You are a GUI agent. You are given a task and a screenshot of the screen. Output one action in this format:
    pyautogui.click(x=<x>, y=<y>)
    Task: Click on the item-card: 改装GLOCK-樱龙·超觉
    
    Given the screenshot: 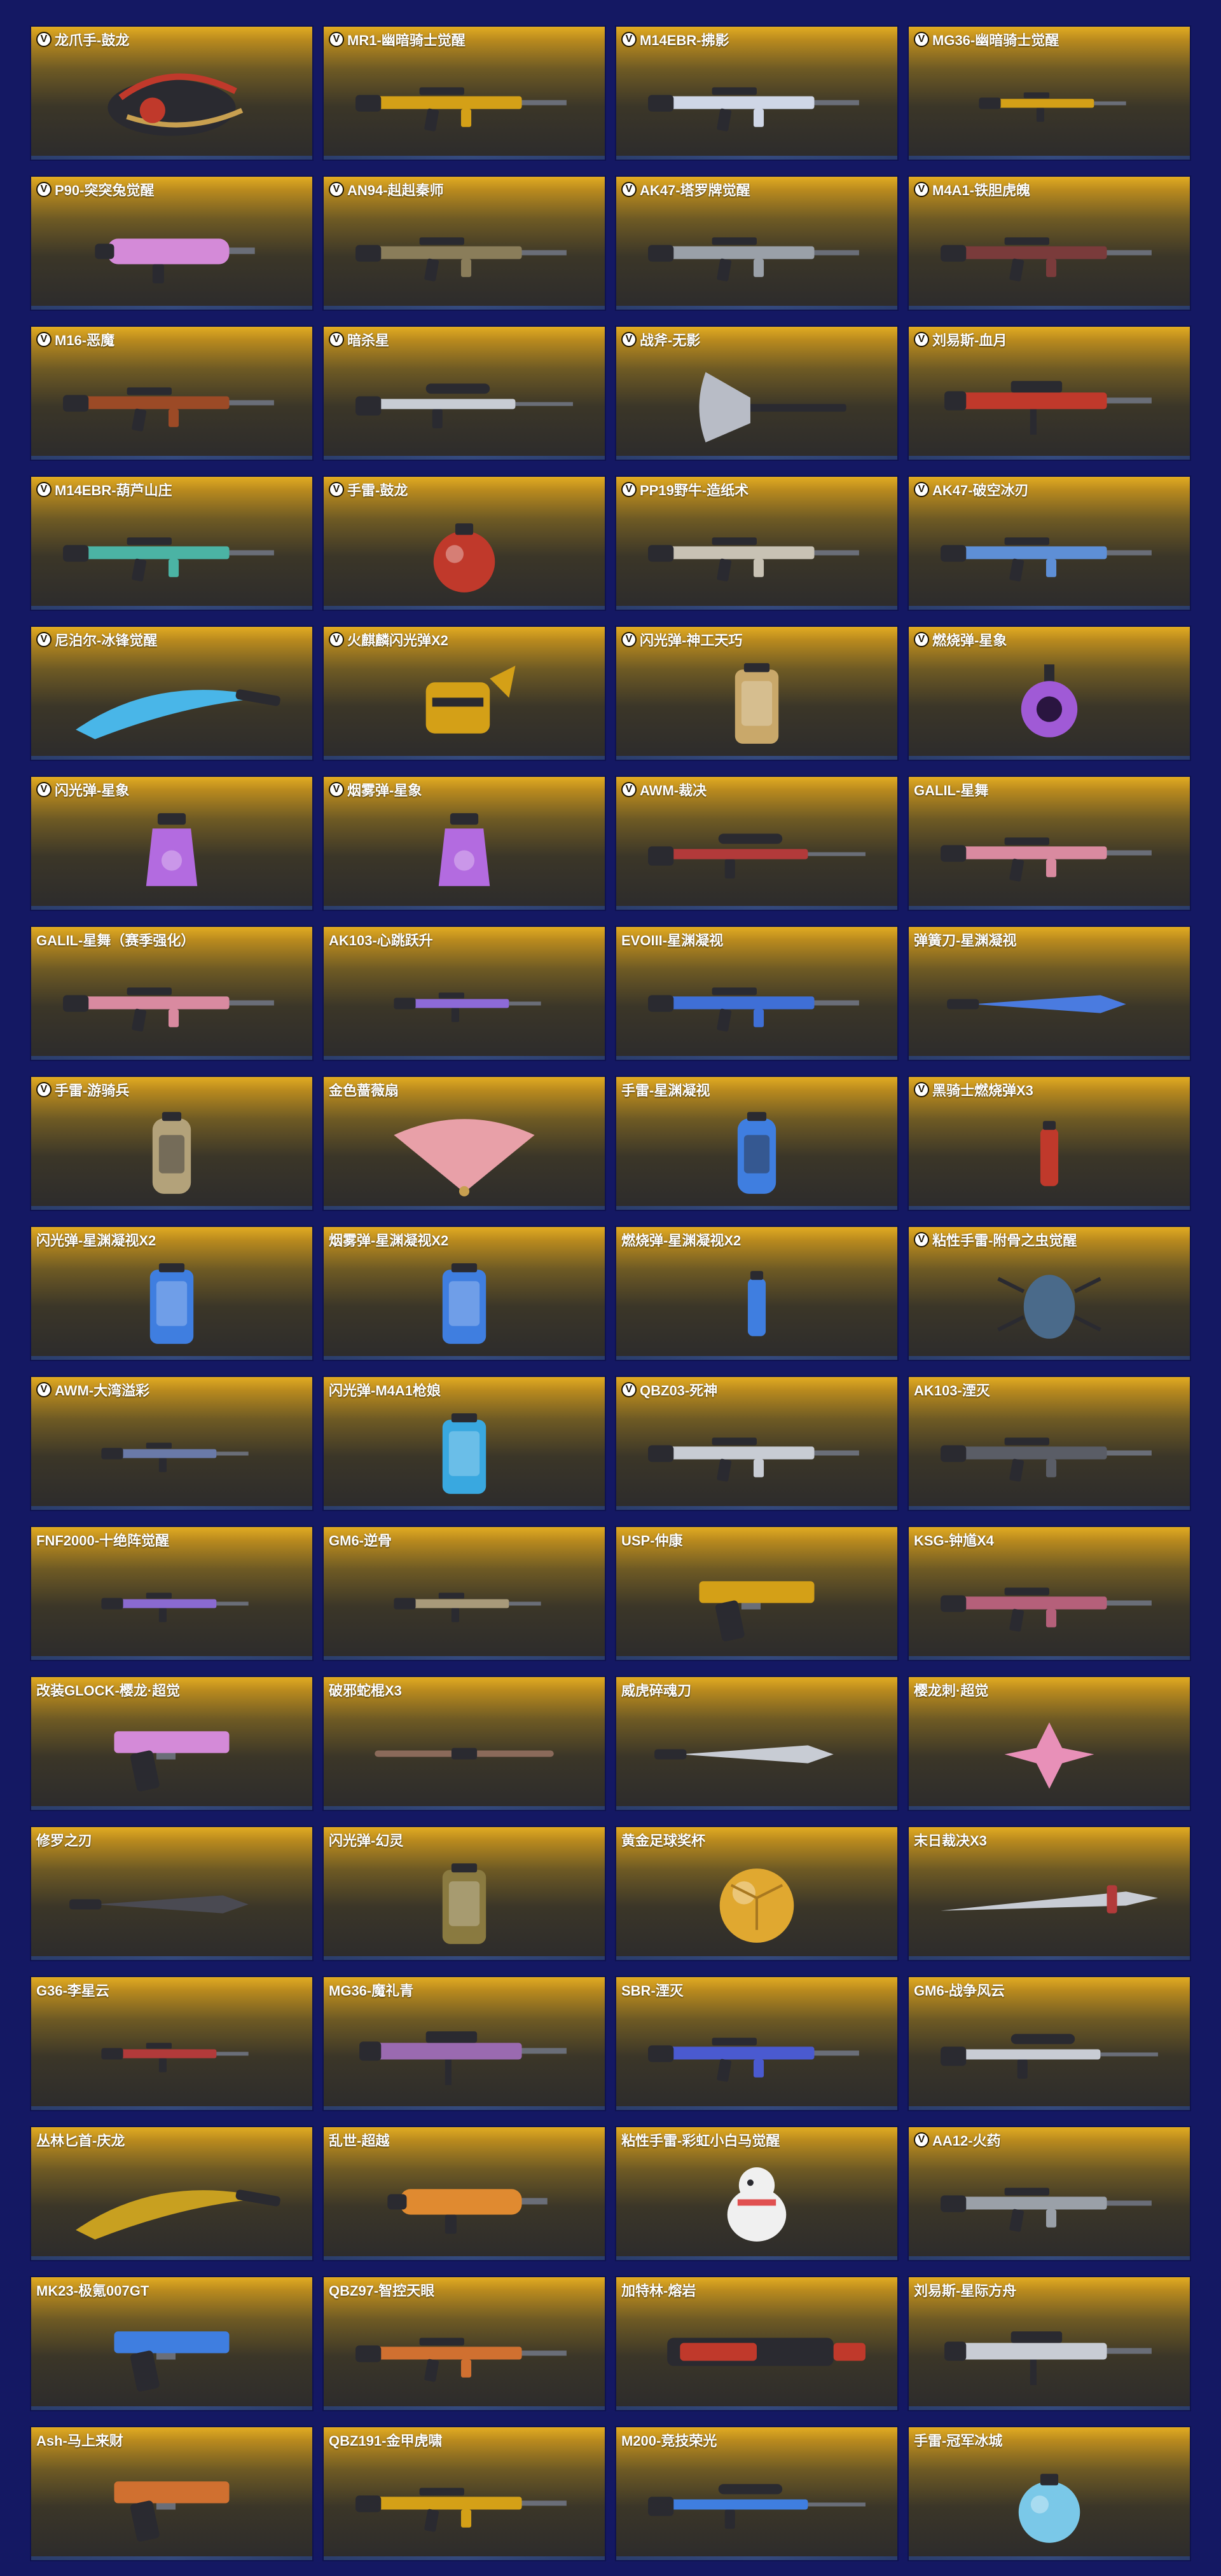 What is the action you would take?
    pyautogui.click(x=172, y=1743)
    